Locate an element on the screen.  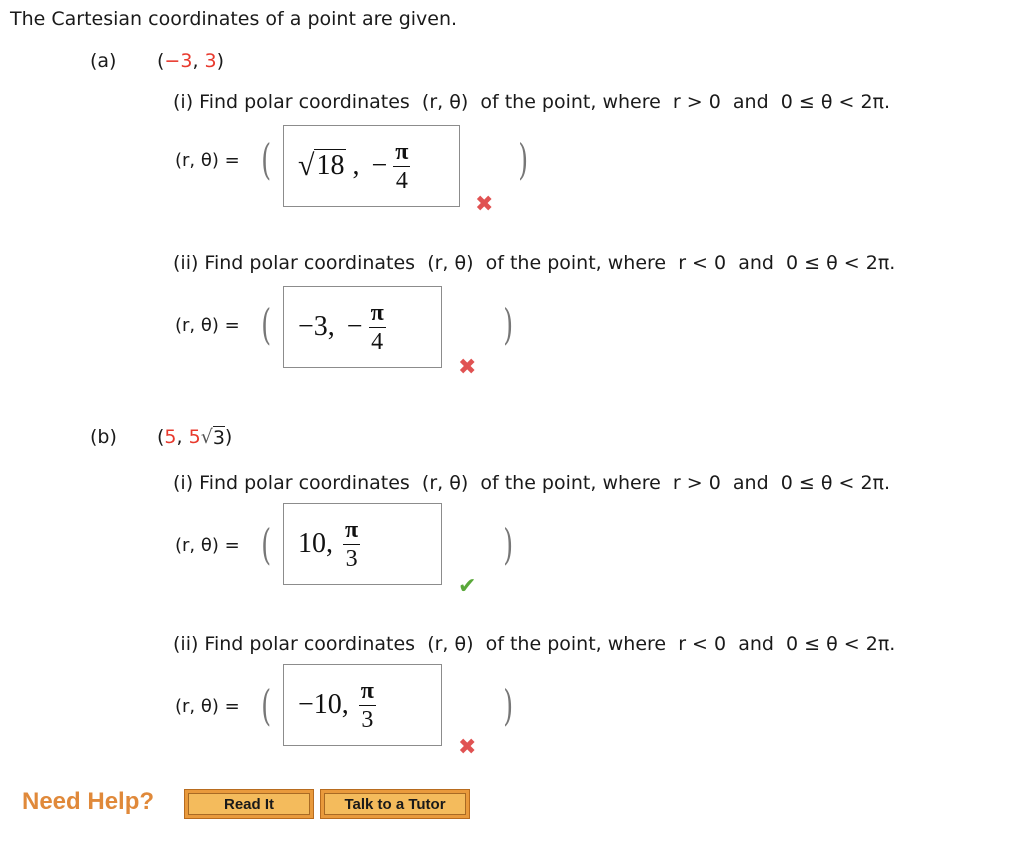
radicand: 18 is located at coordinates (330, 165).